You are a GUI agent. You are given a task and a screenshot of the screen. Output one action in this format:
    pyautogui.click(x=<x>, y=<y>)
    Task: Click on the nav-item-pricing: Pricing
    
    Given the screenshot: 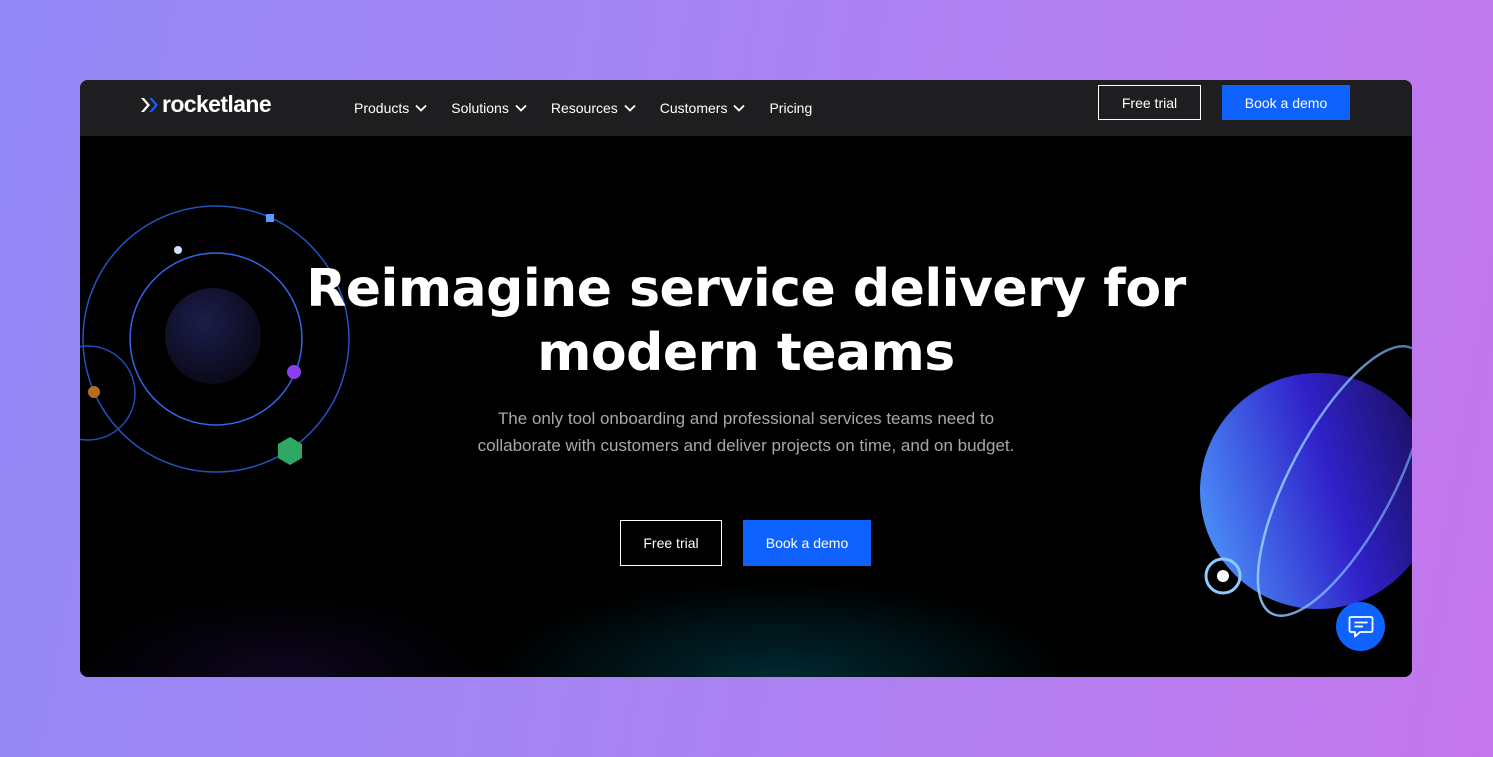 What is the action you would take?
    pyautogui.click(x=790, y=108)
    